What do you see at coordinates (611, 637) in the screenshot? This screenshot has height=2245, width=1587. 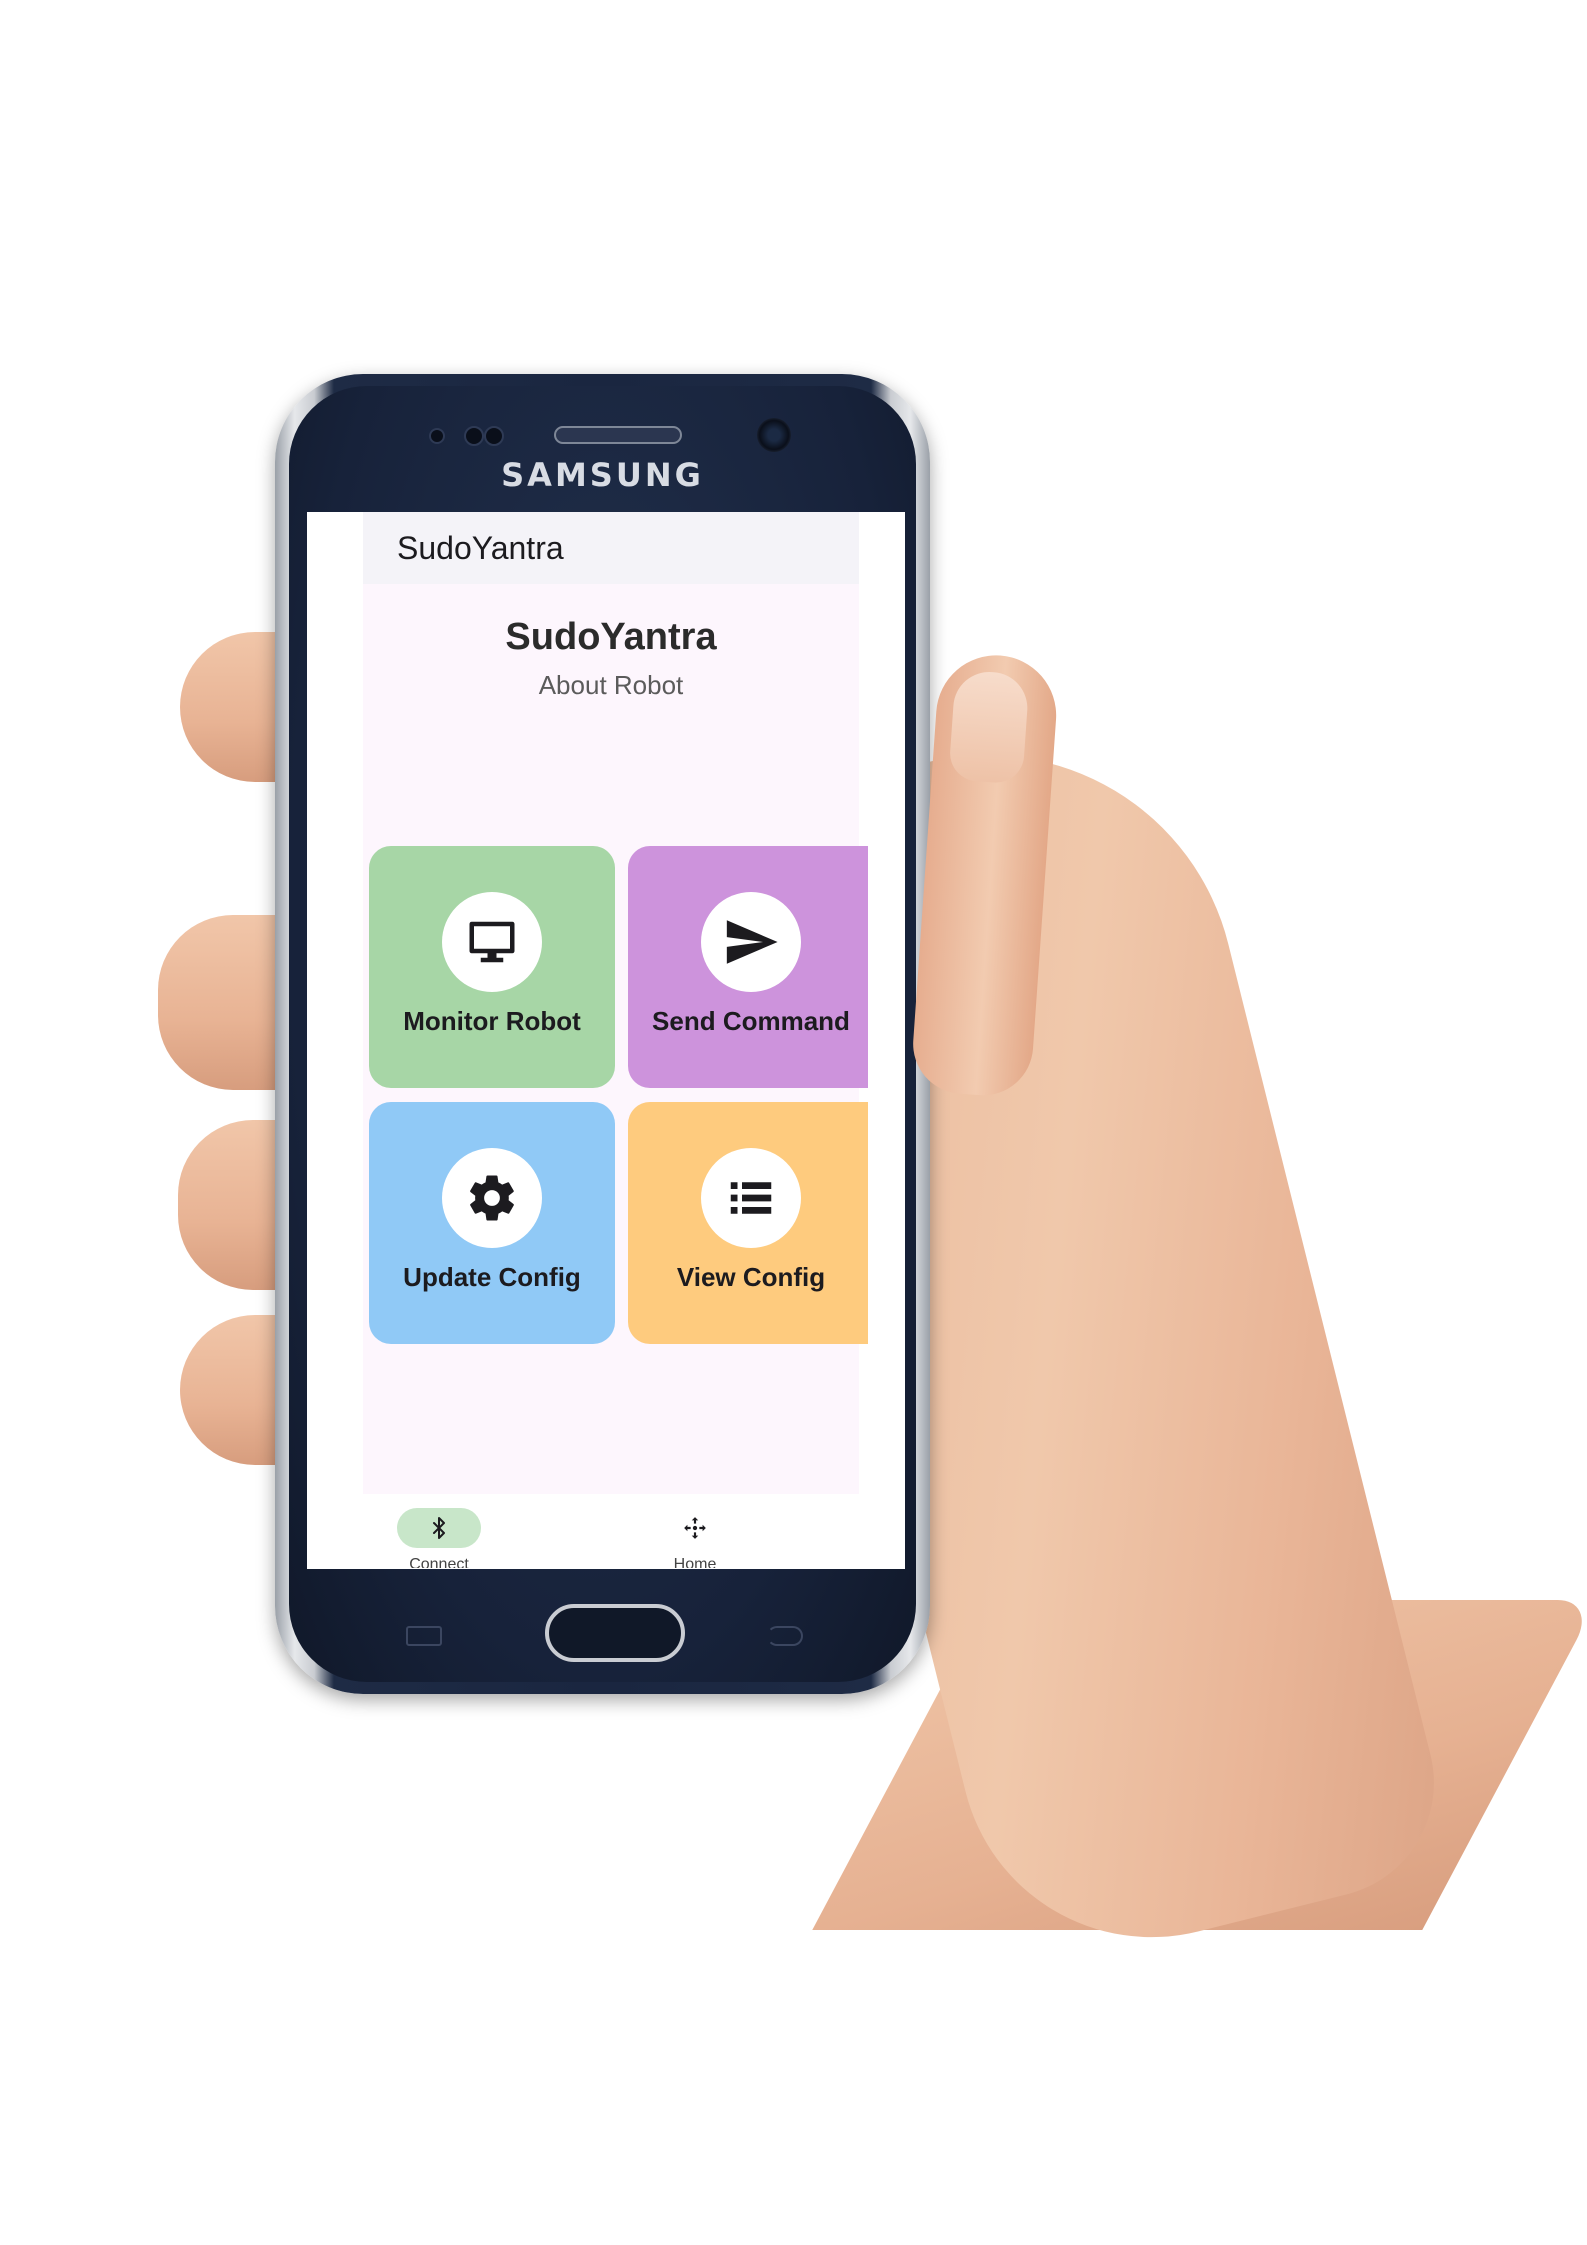 I see `page-title: SudoYantra` at bounding box center [611, 637].